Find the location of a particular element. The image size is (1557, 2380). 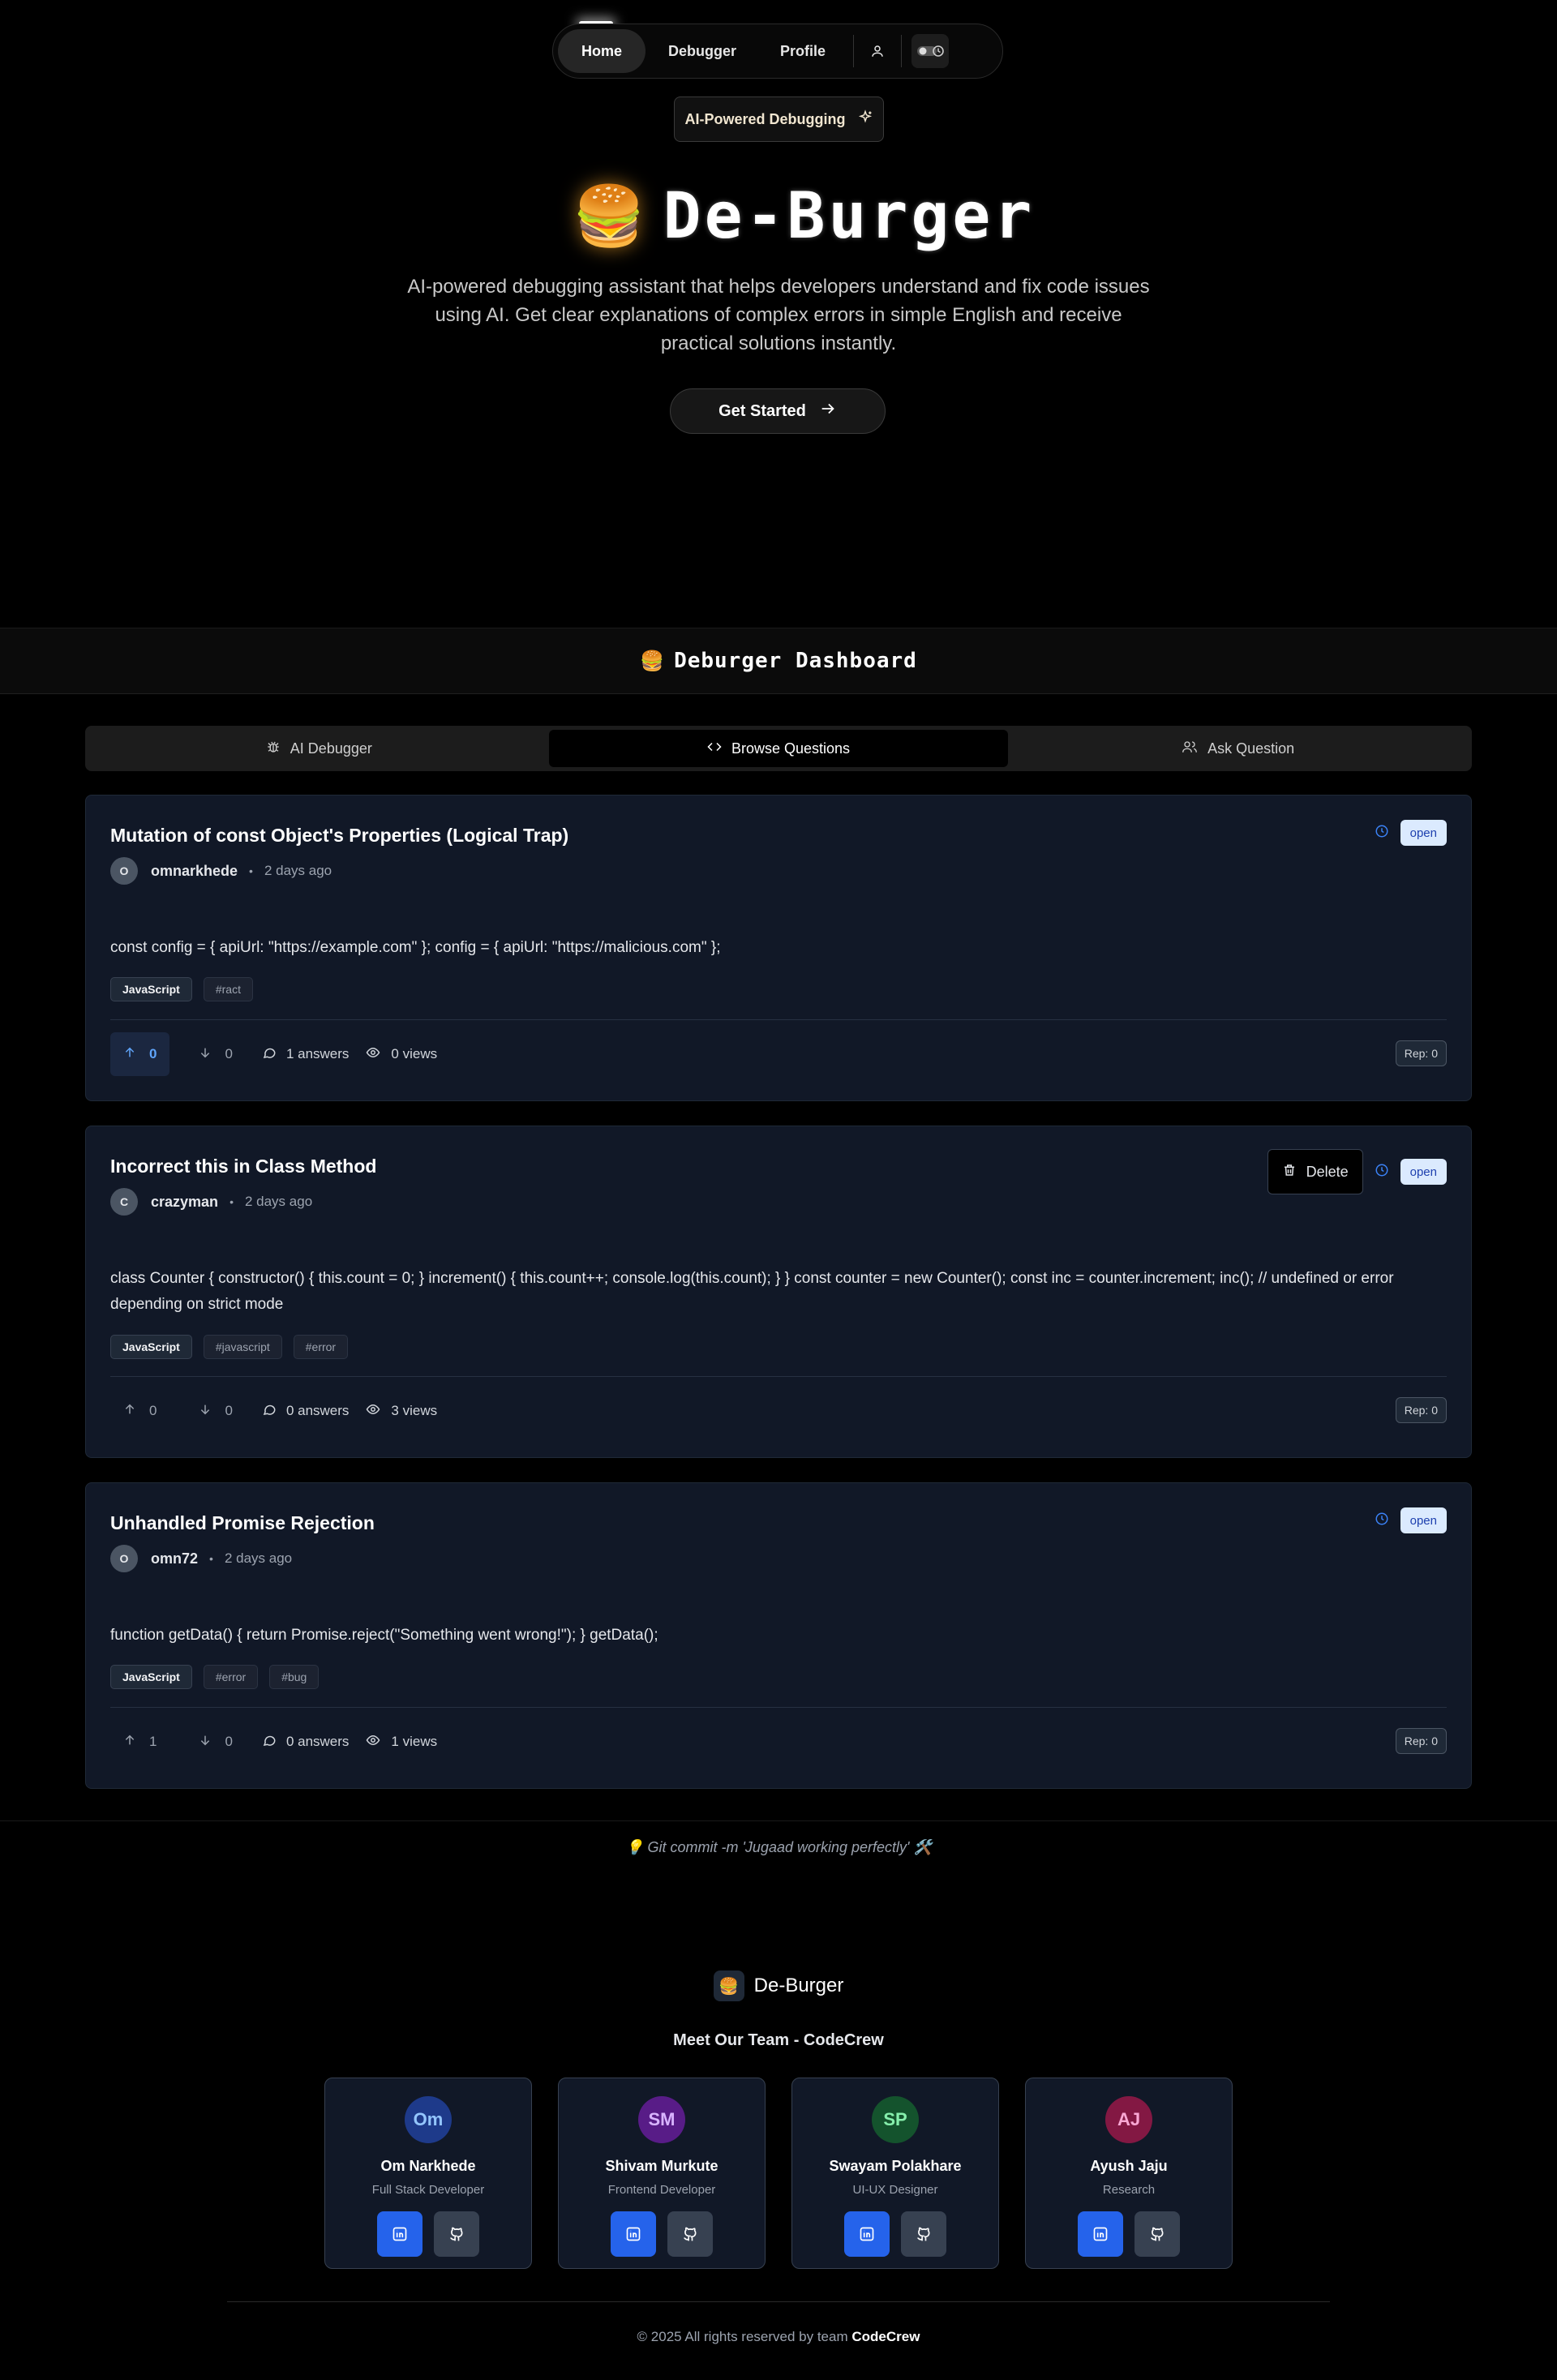

footer-brand-name: De-Burger is located at coordinates (798, 1986).